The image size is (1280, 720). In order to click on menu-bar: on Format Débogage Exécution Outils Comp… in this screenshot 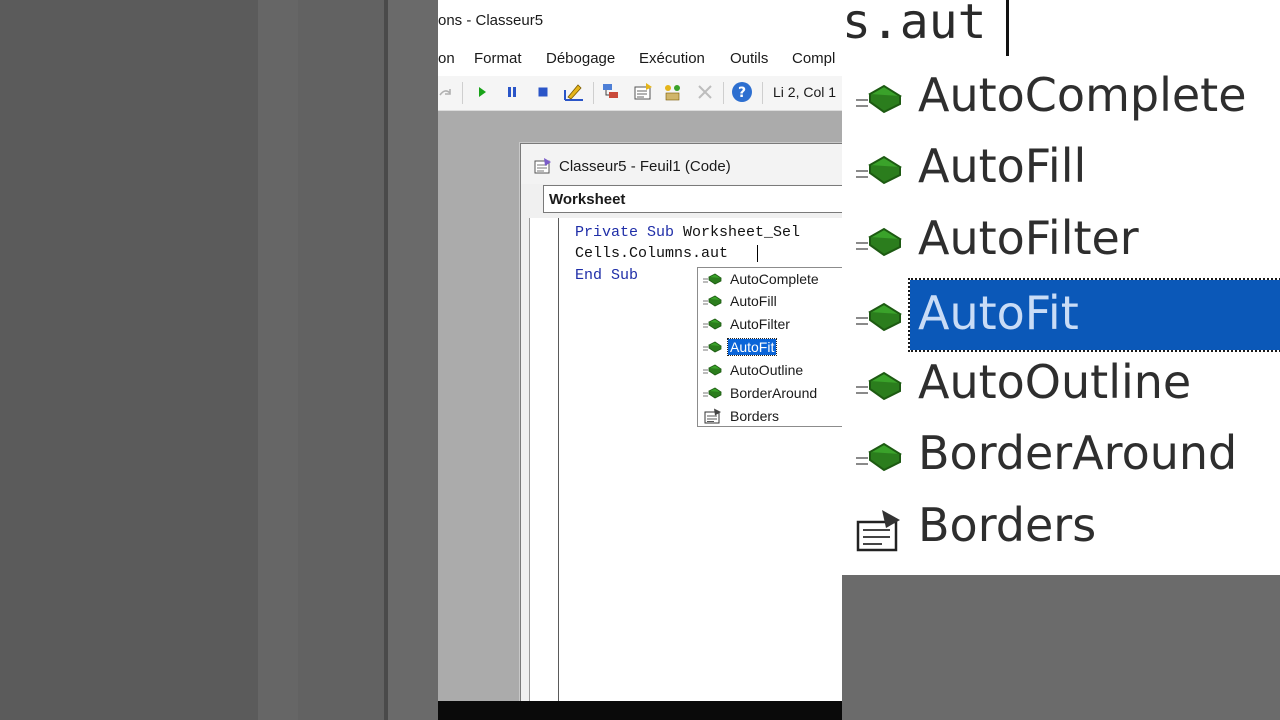, I will do `click(640, 58)`.